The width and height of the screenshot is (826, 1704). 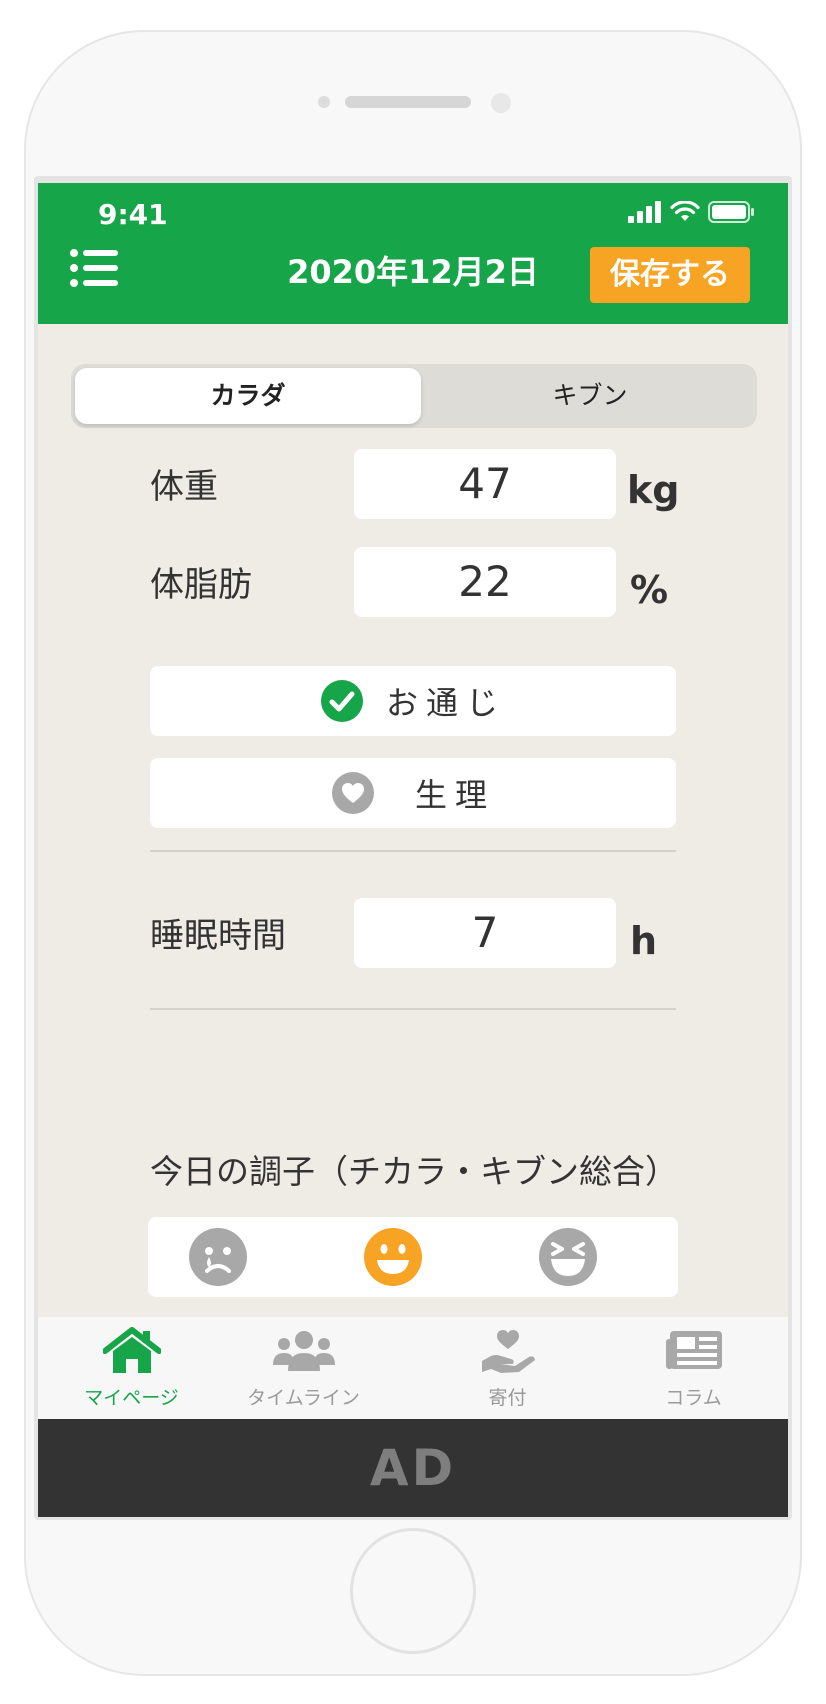 I want to click on sleep-label: 睡眠時間, so click(x=218, y=936).